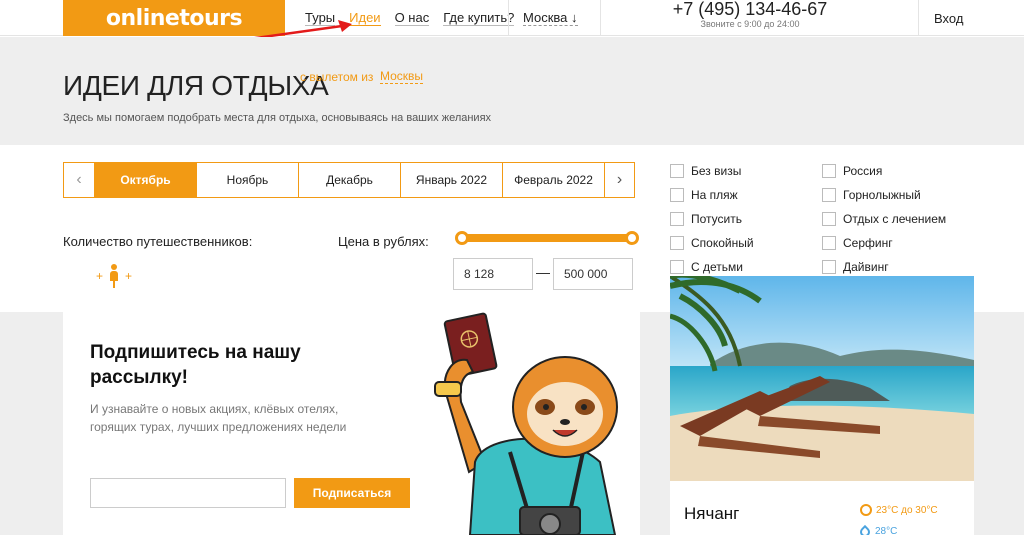  I want to click on filter-checkbox: Потусить, so click(706, 219).